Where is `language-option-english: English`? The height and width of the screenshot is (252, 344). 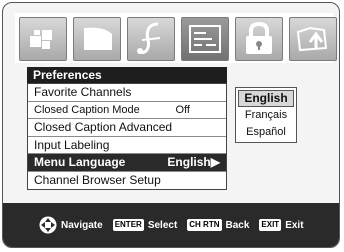
language-option-english: English is located at coordinates (266, 98).